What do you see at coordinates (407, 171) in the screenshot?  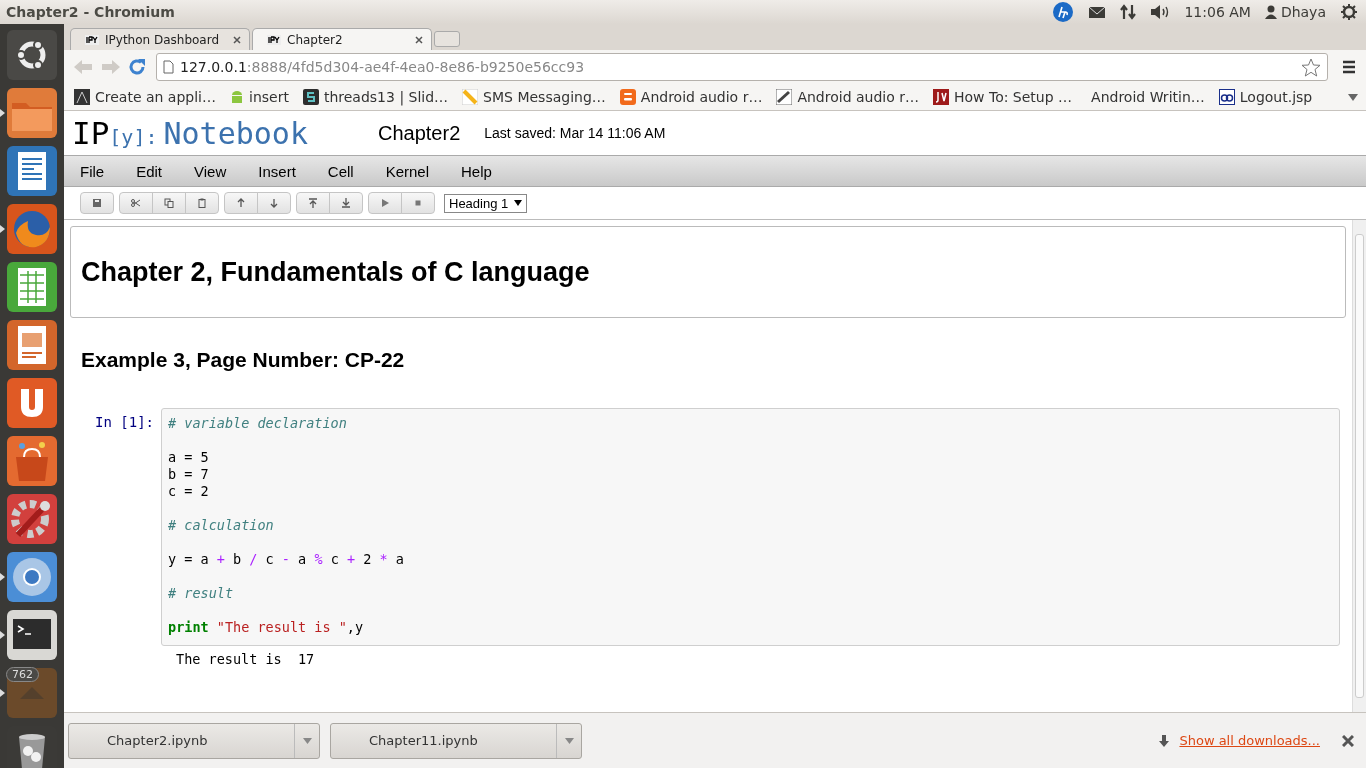 I see `menu-item: Kernel` at bounding box center [407, 171].